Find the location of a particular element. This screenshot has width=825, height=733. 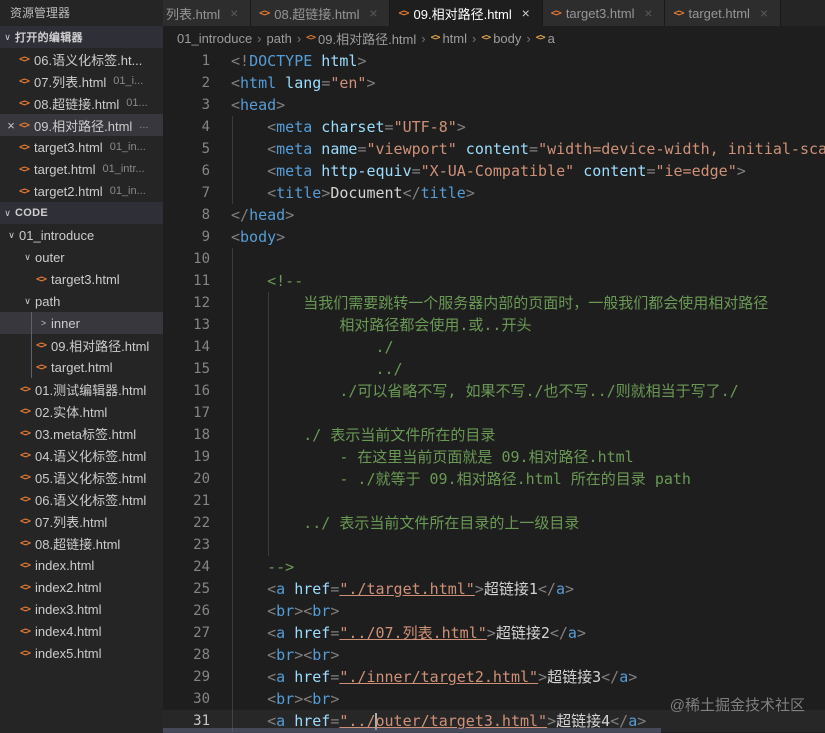

tree-item-label: index5.html is located at coordinates (68, 653).